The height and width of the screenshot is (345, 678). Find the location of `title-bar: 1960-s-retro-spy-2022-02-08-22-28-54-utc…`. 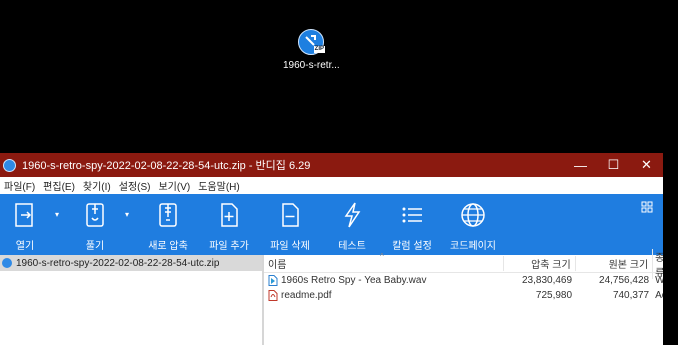

title-bar: 1960-s-retro-spy-2022-02-08-22-28-54-utc… is located at coordinates (331, 165).